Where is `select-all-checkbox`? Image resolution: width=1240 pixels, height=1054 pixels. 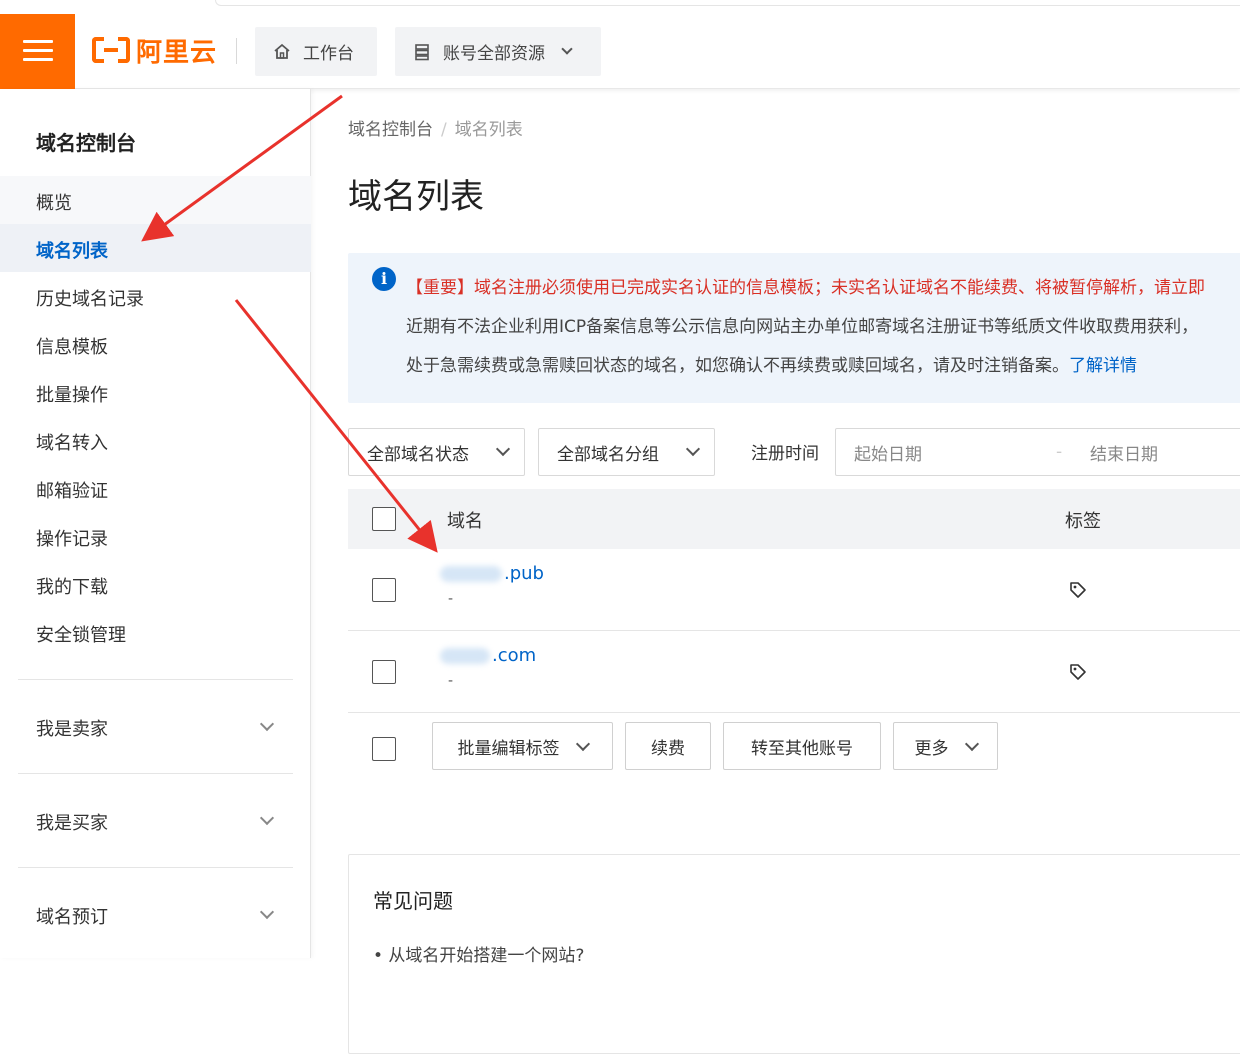 select-all-checkbox is located at coordinates (384, 519).